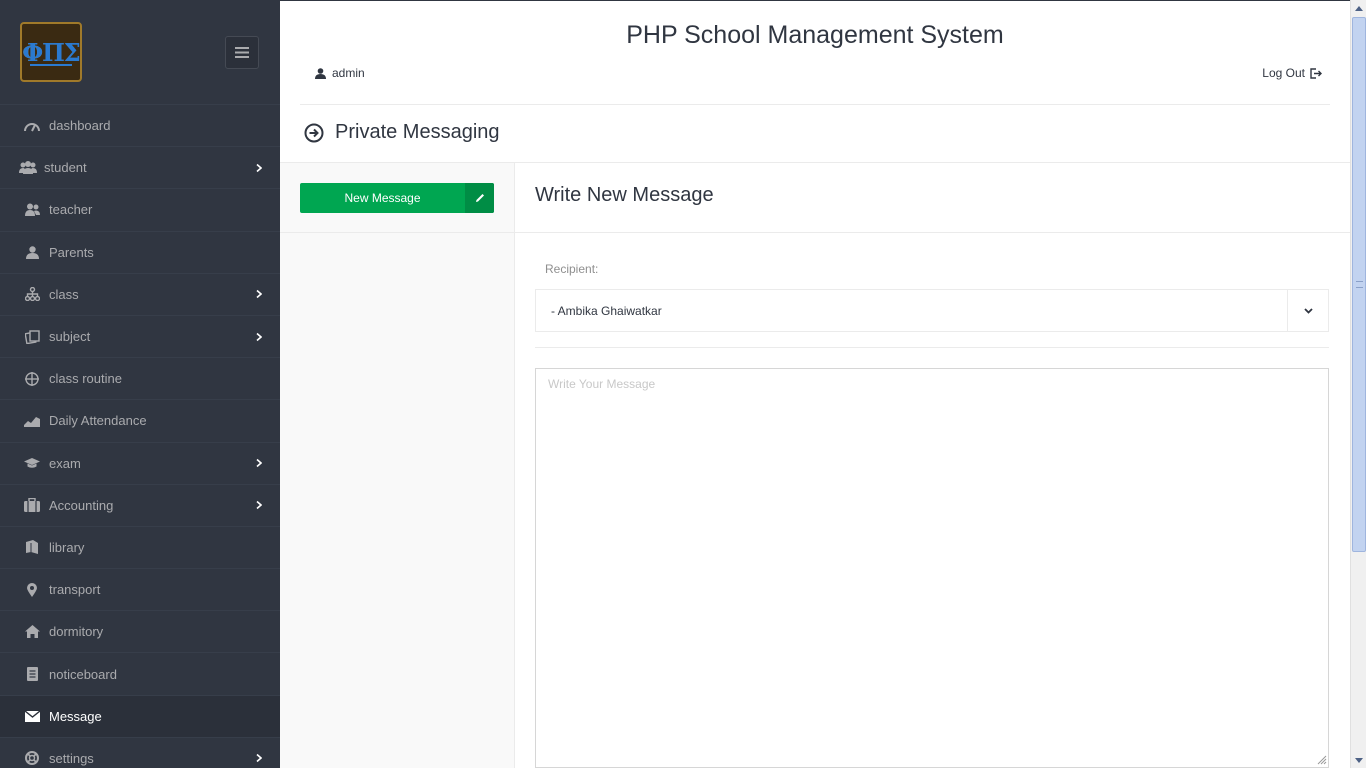 This screenshot has height=768, width=1366. I want to click on new-message-button: New Message, so click(397, 198).